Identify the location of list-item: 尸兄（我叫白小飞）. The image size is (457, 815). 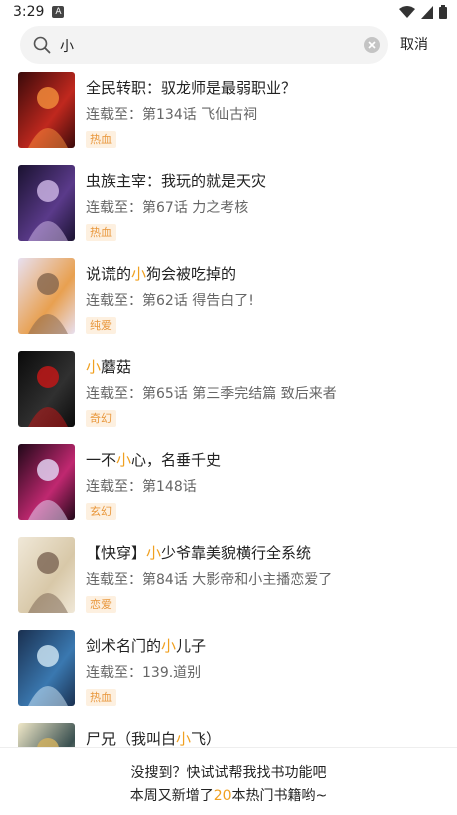
(228, 733).